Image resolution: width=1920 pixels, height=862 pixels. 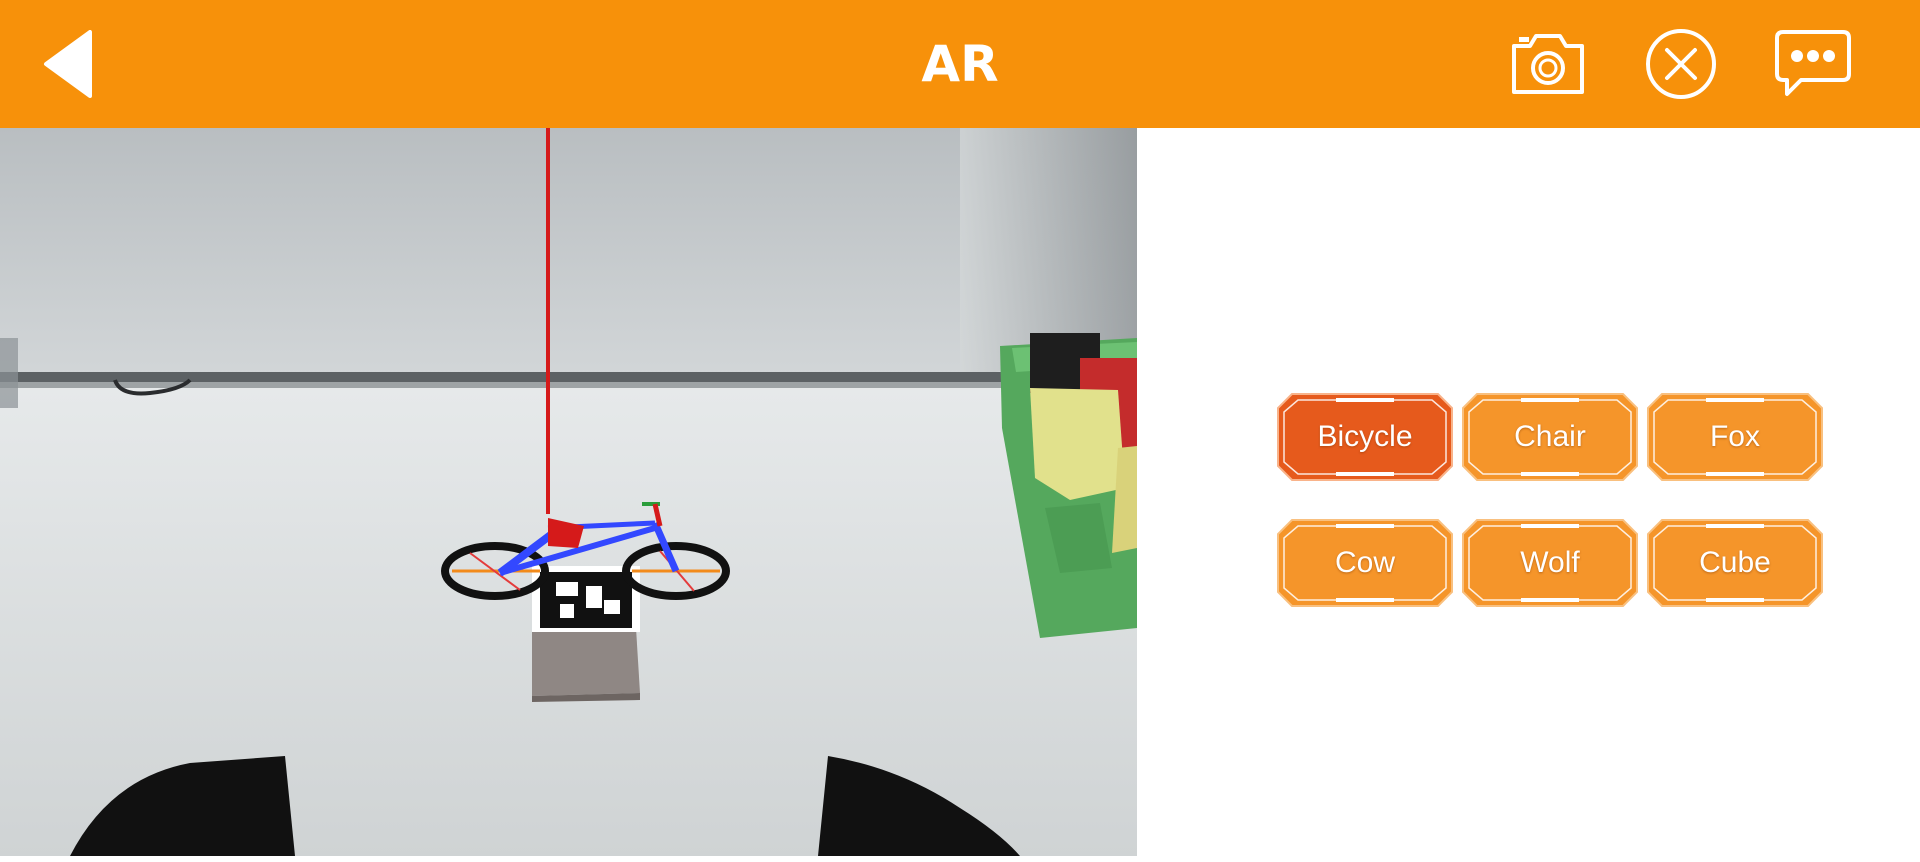 I want to click on camera-button, so click(x=1548, y=64).